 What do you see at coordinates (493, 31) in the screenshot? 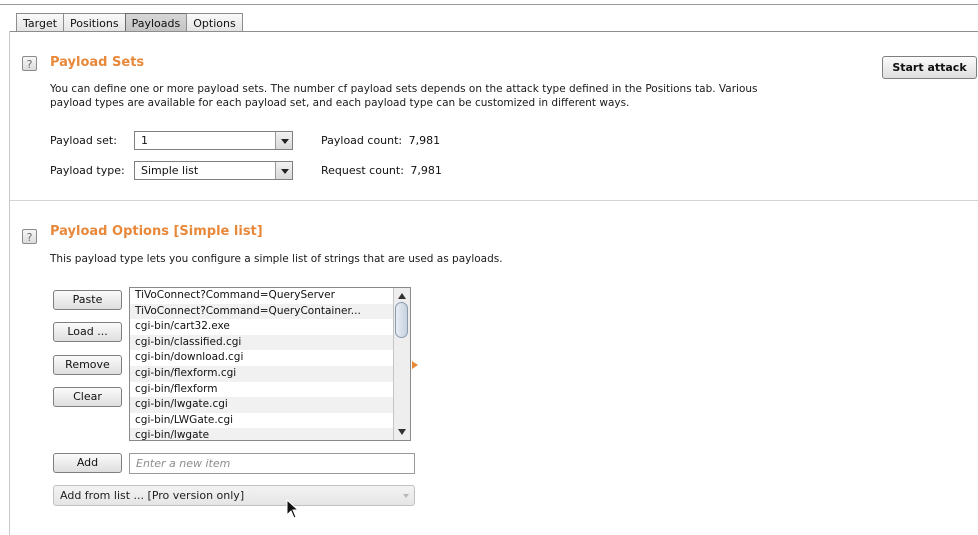
I see `tab-divider` at bounding box center [493, 31].